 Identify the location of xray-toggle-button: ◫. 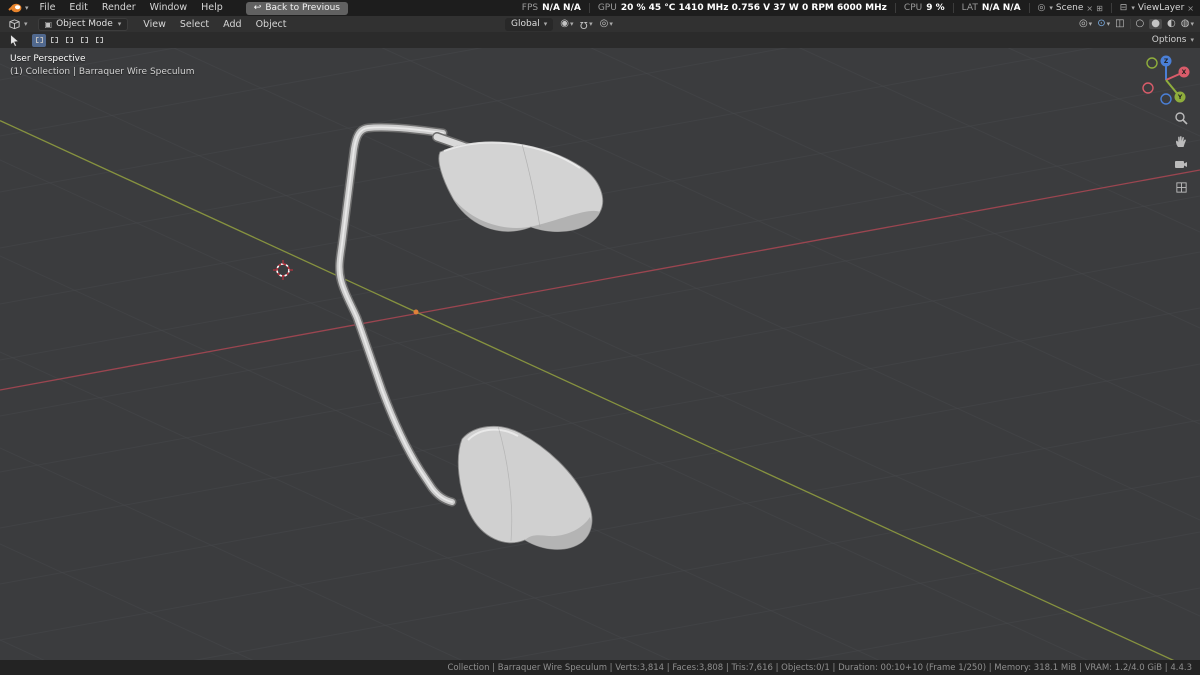
(1119, 24).